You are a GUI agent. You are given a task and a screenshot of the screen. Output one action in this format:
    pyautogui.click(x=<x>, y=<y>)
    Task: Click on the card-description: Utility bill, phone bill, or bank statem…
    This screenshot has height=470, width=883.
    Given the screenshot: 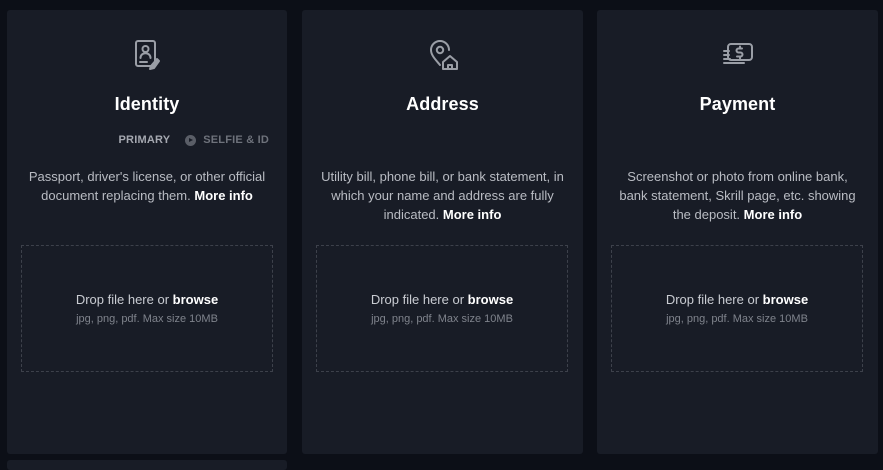 What is the action you would take?
    pyautogui.click(x=442, y=195)
    